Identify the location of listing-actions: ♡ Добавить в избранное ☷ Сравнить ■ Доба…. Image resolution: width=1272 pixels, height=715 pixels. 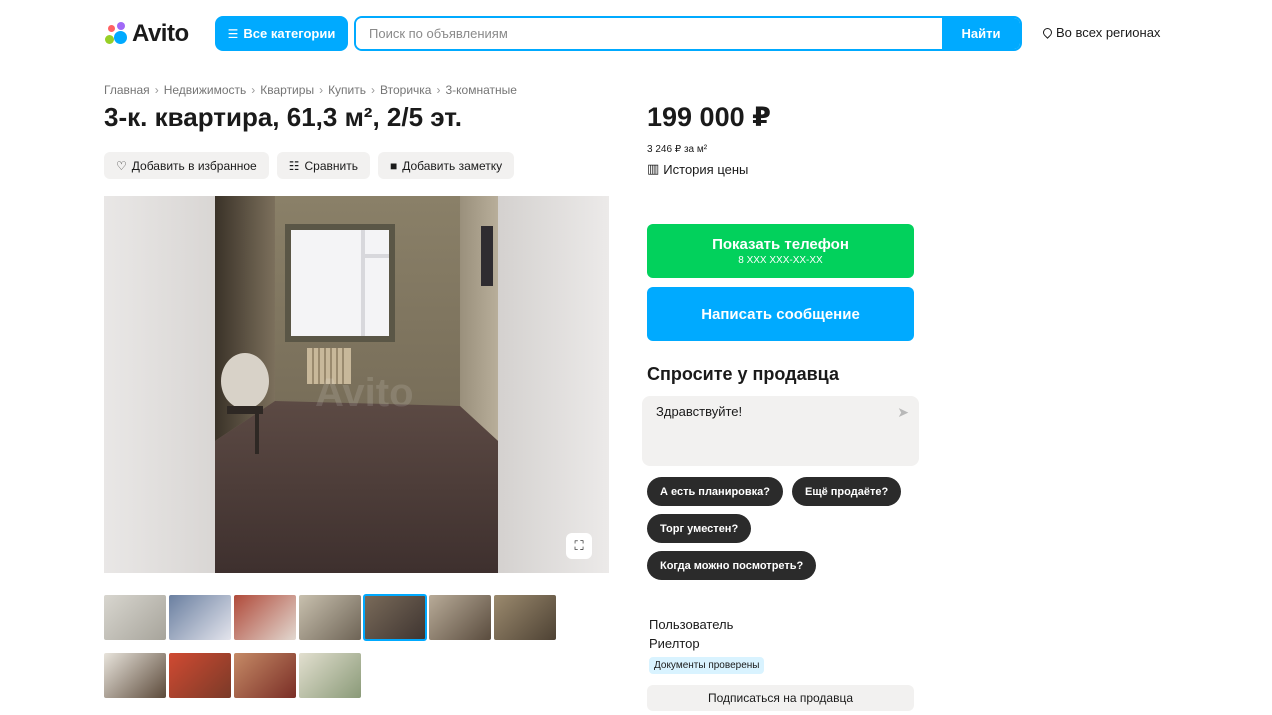
(309, 165).